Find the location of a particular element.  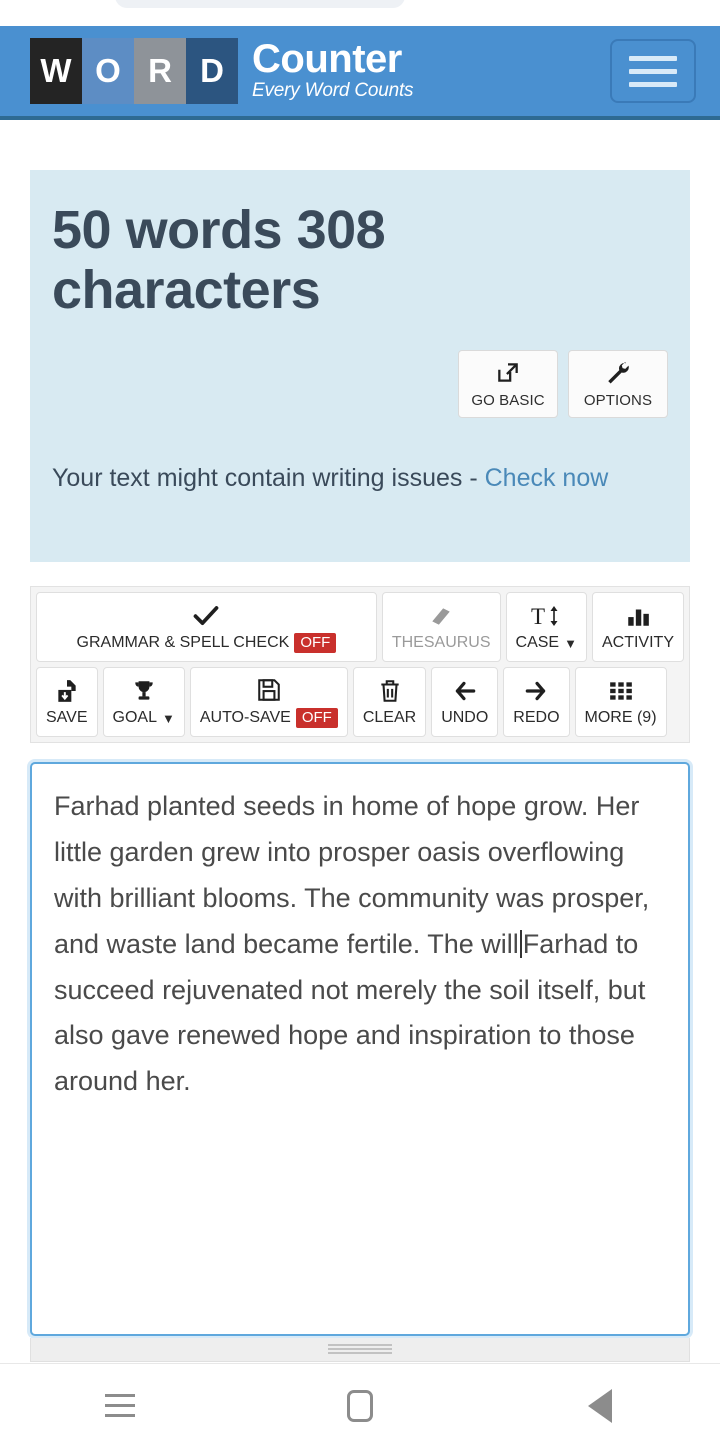

auto-save-label-wrap: AUTO-SAVE OFF is located at coordinates (269, 718).